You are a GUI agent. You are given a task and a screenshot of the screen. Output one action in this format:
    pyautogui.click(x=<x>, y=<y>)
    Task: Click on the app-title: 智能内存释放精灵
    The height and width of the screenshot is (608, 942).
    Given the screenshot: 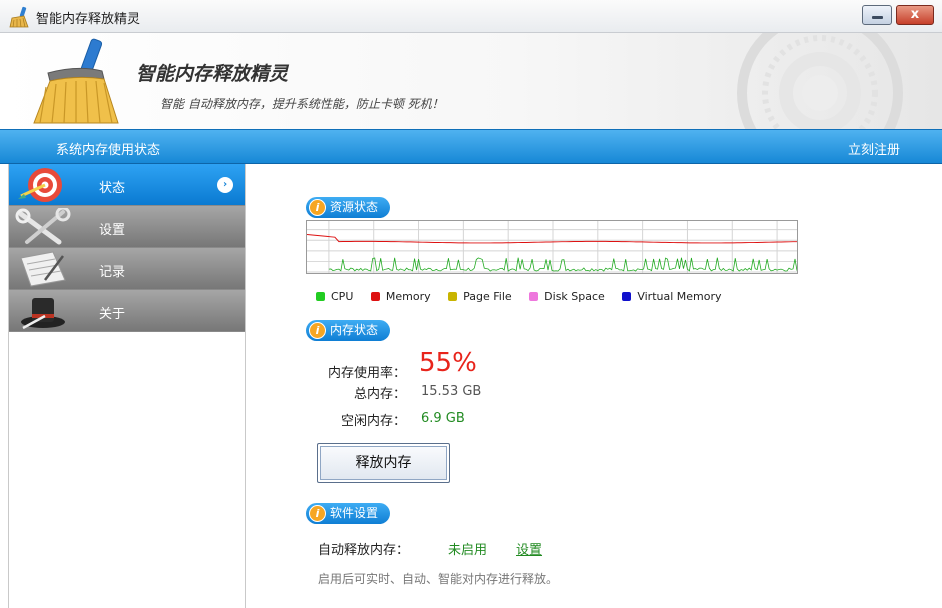 What is the action you would take?
    pyautogui.click(x=212, y=74)
    